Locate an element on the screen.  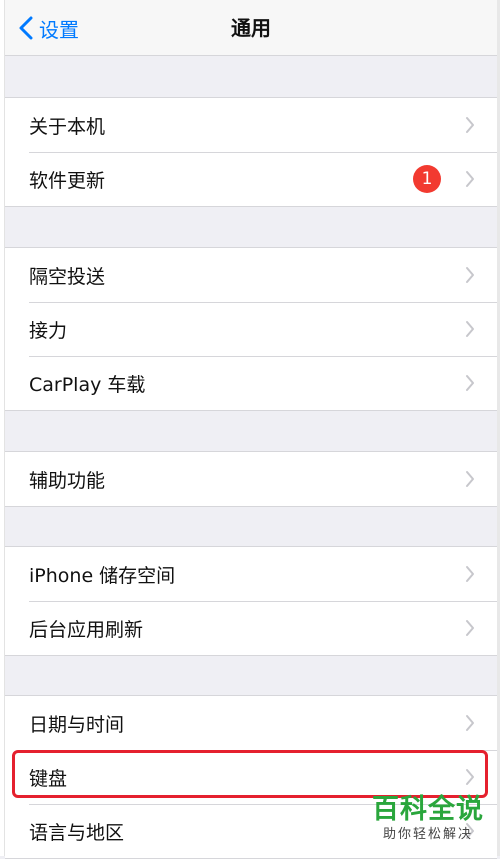
settings-group-about: 关于本机 软件更新 1 is located at coordinates (251, 152).